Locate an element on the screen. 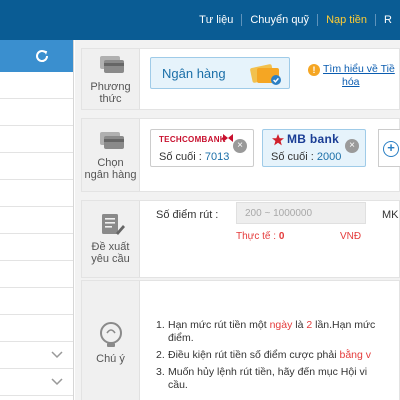 This screenshot has height=400, width=400. bank-card-techcombank: TECHCOMBANK Số cuối : 7013 × is located at coordinates (202, 148).